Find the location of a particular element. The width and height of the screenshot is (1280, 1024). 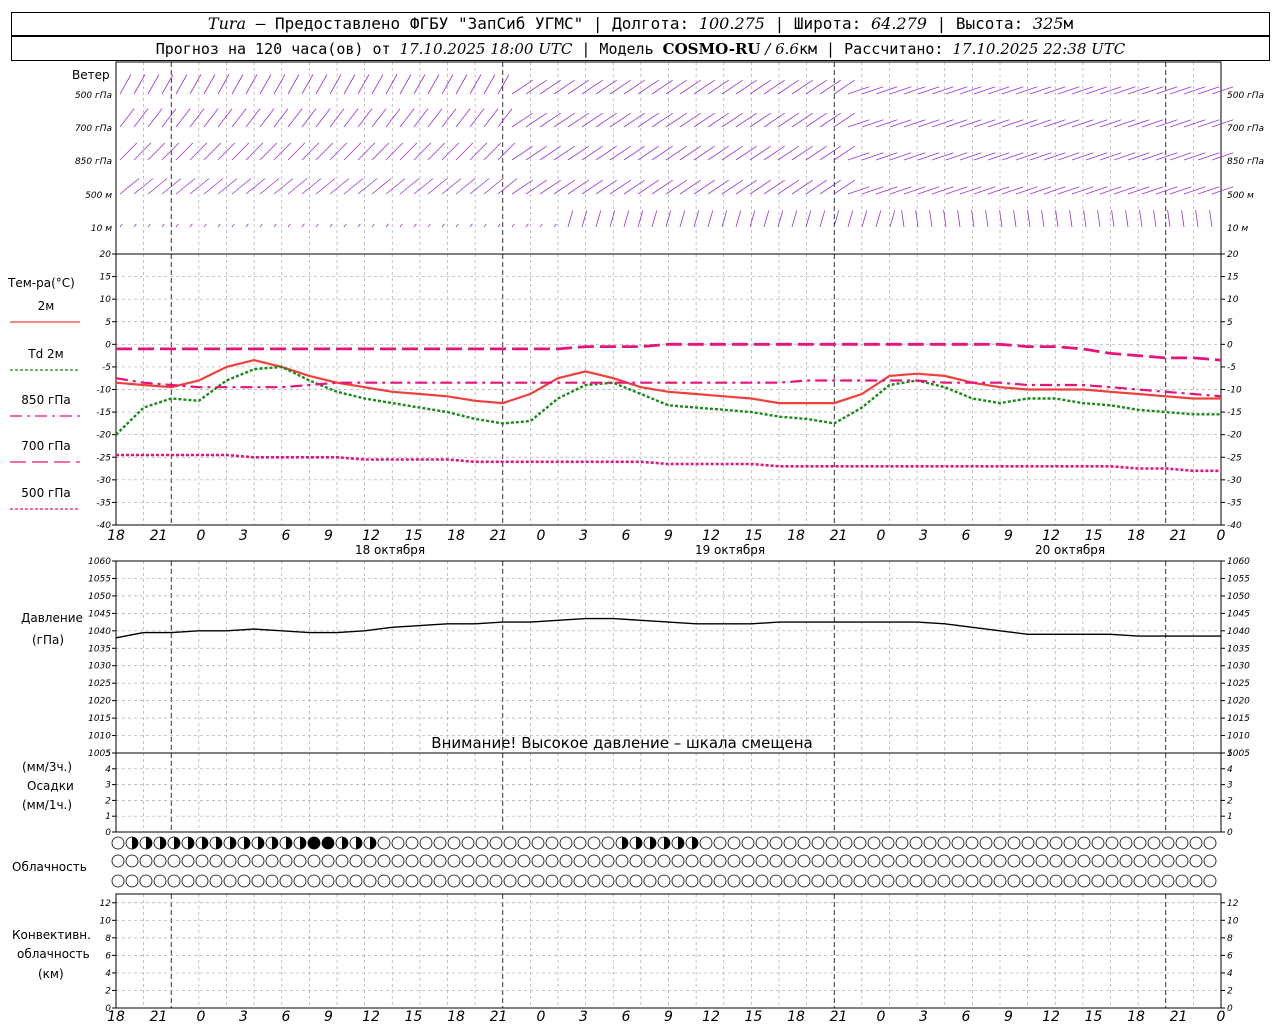

wind-level-label: 10 м is located at coordinates (101, 229).